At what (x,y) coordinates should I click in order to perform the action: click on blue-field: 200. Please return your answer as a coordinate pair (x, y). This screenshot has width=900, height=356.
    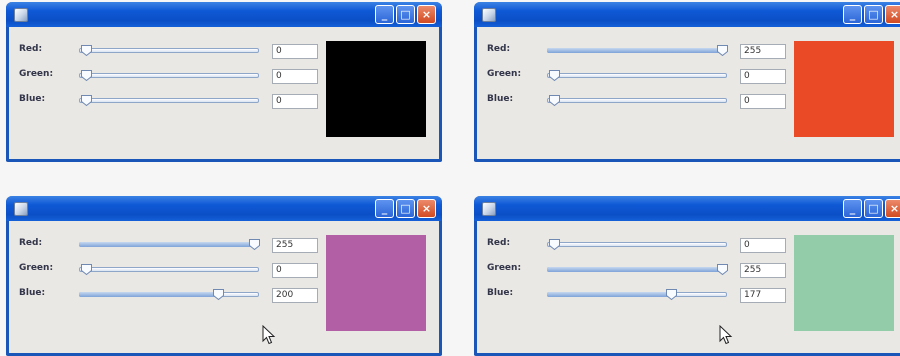
    Looking at the image, I should click on (295, 295).